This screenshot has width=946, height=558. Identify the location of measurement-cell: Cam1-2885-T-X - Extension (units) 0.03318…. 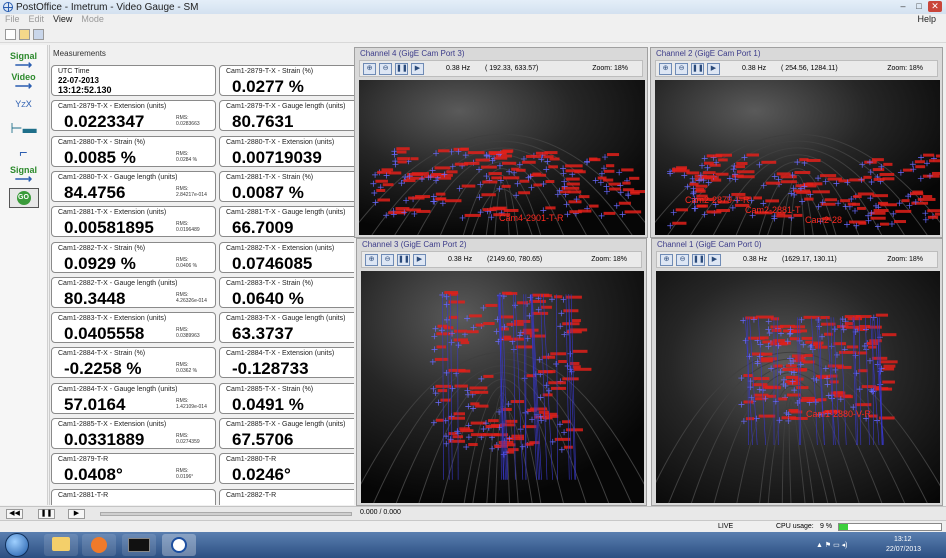
(133, 433).